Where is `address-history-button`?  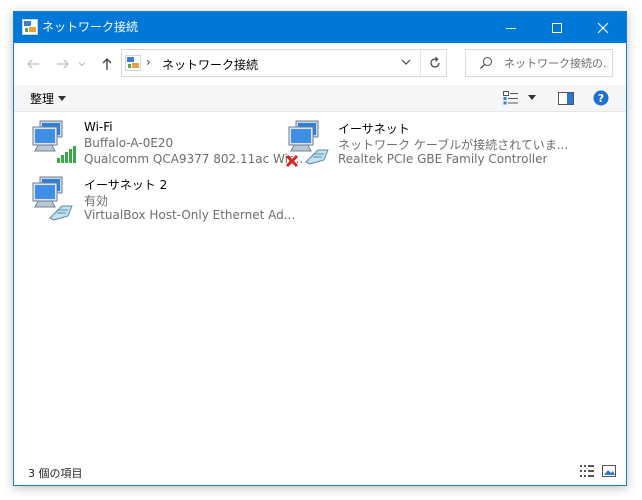
address-history-button is located at coordinates (406, 63).